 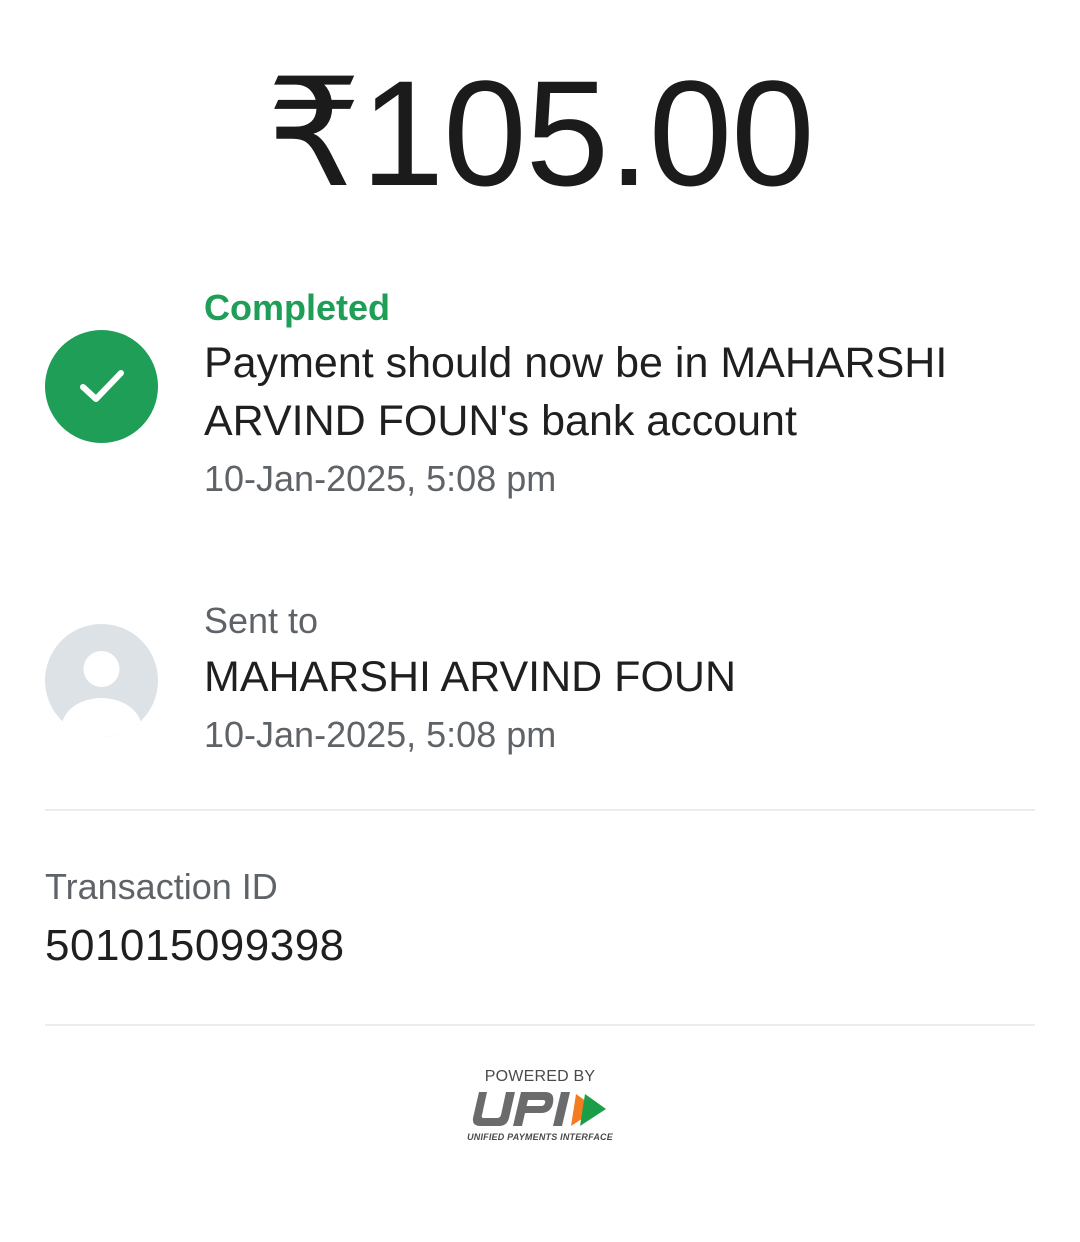 I want to click on check-icon, so click(x=102, y=386).